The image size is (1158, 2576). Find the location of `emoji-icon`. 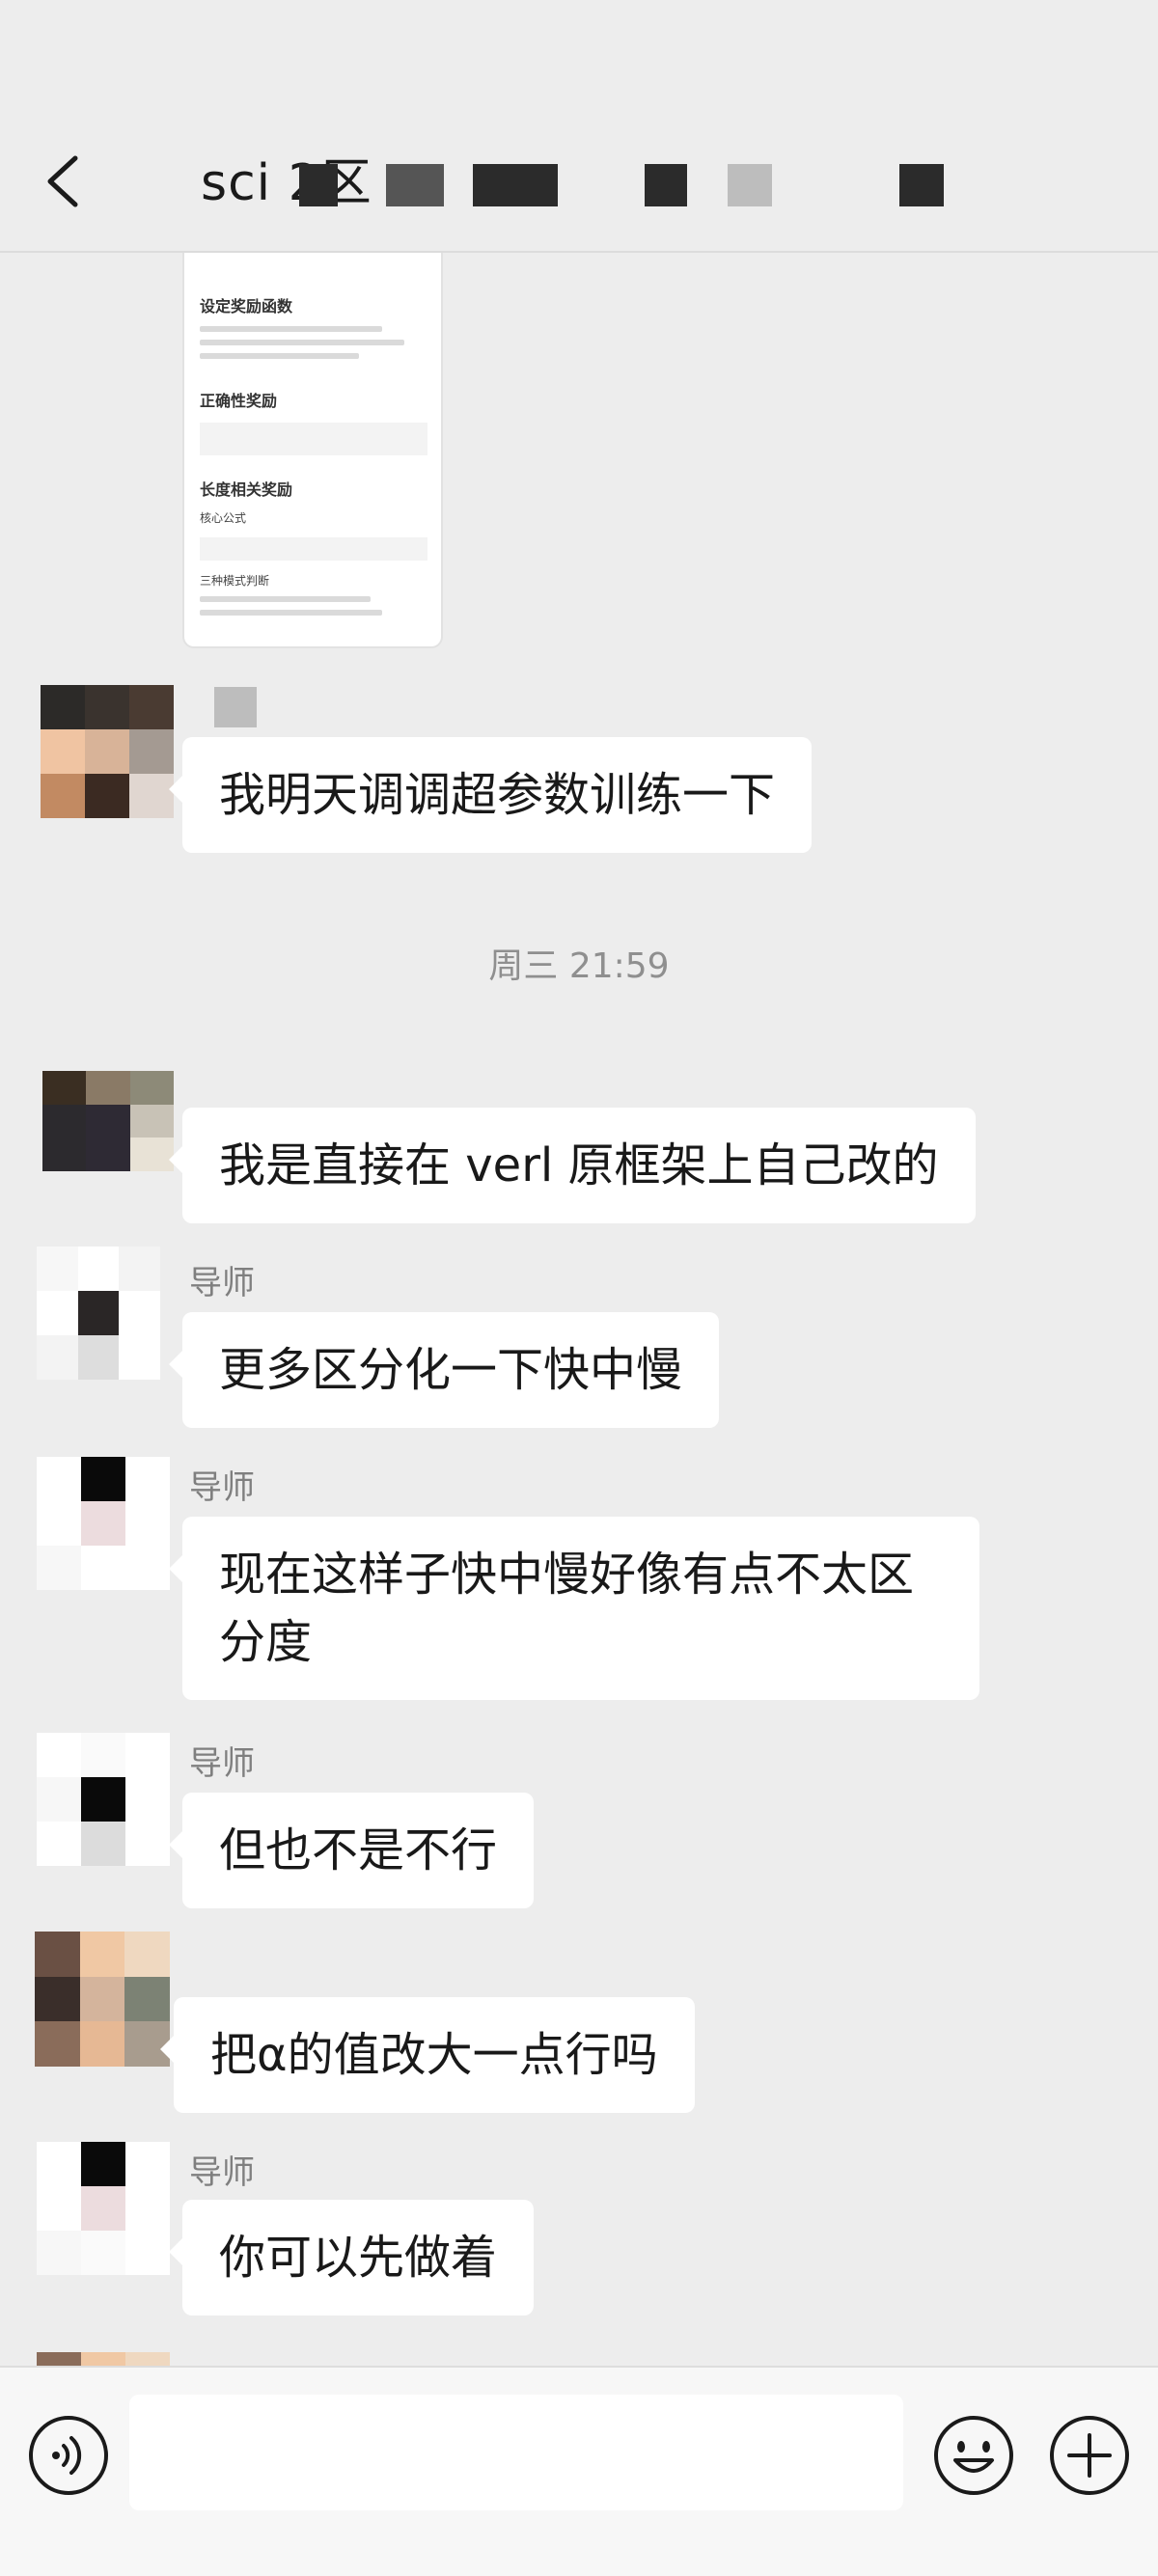

emoji-icon is located at coordinates (973, 2456).